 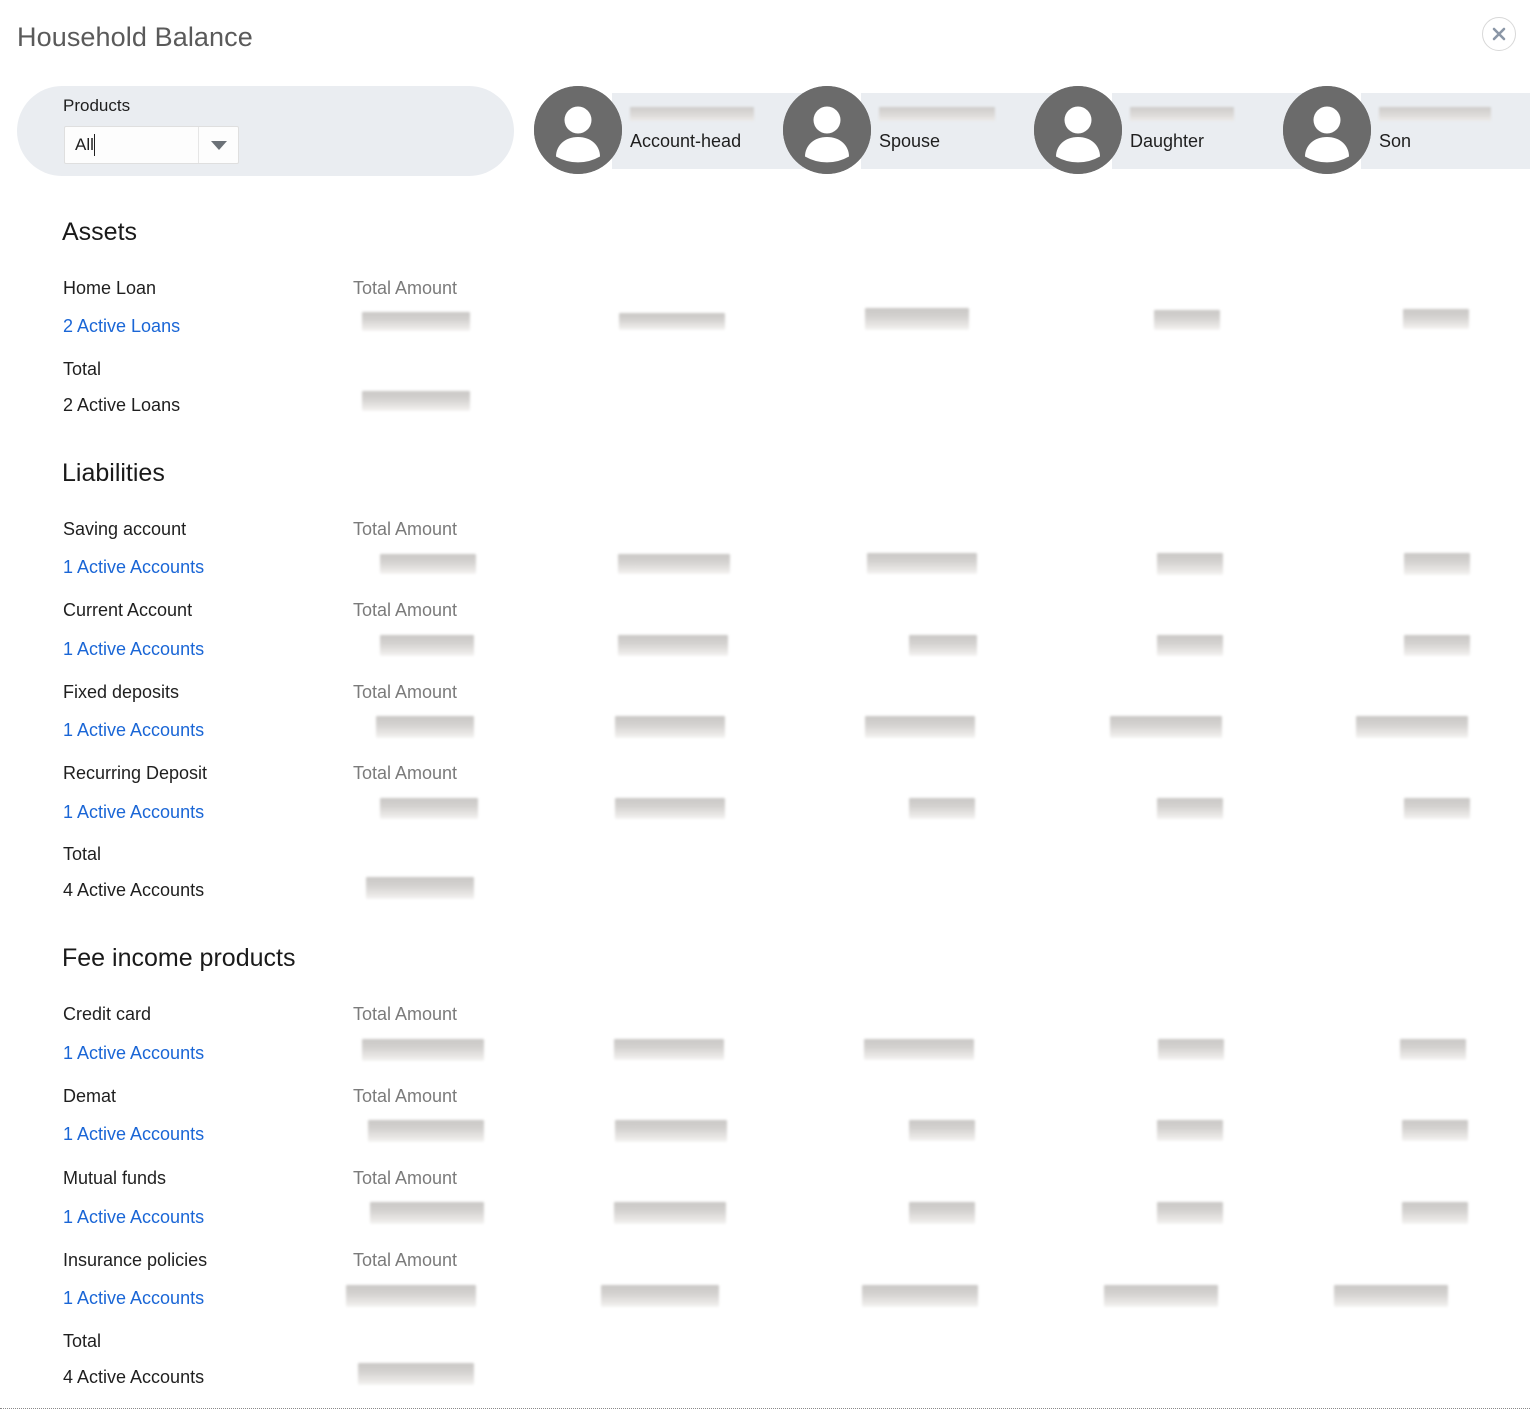 I want to click on product-label: Demat, so click(x=90, y=1096).